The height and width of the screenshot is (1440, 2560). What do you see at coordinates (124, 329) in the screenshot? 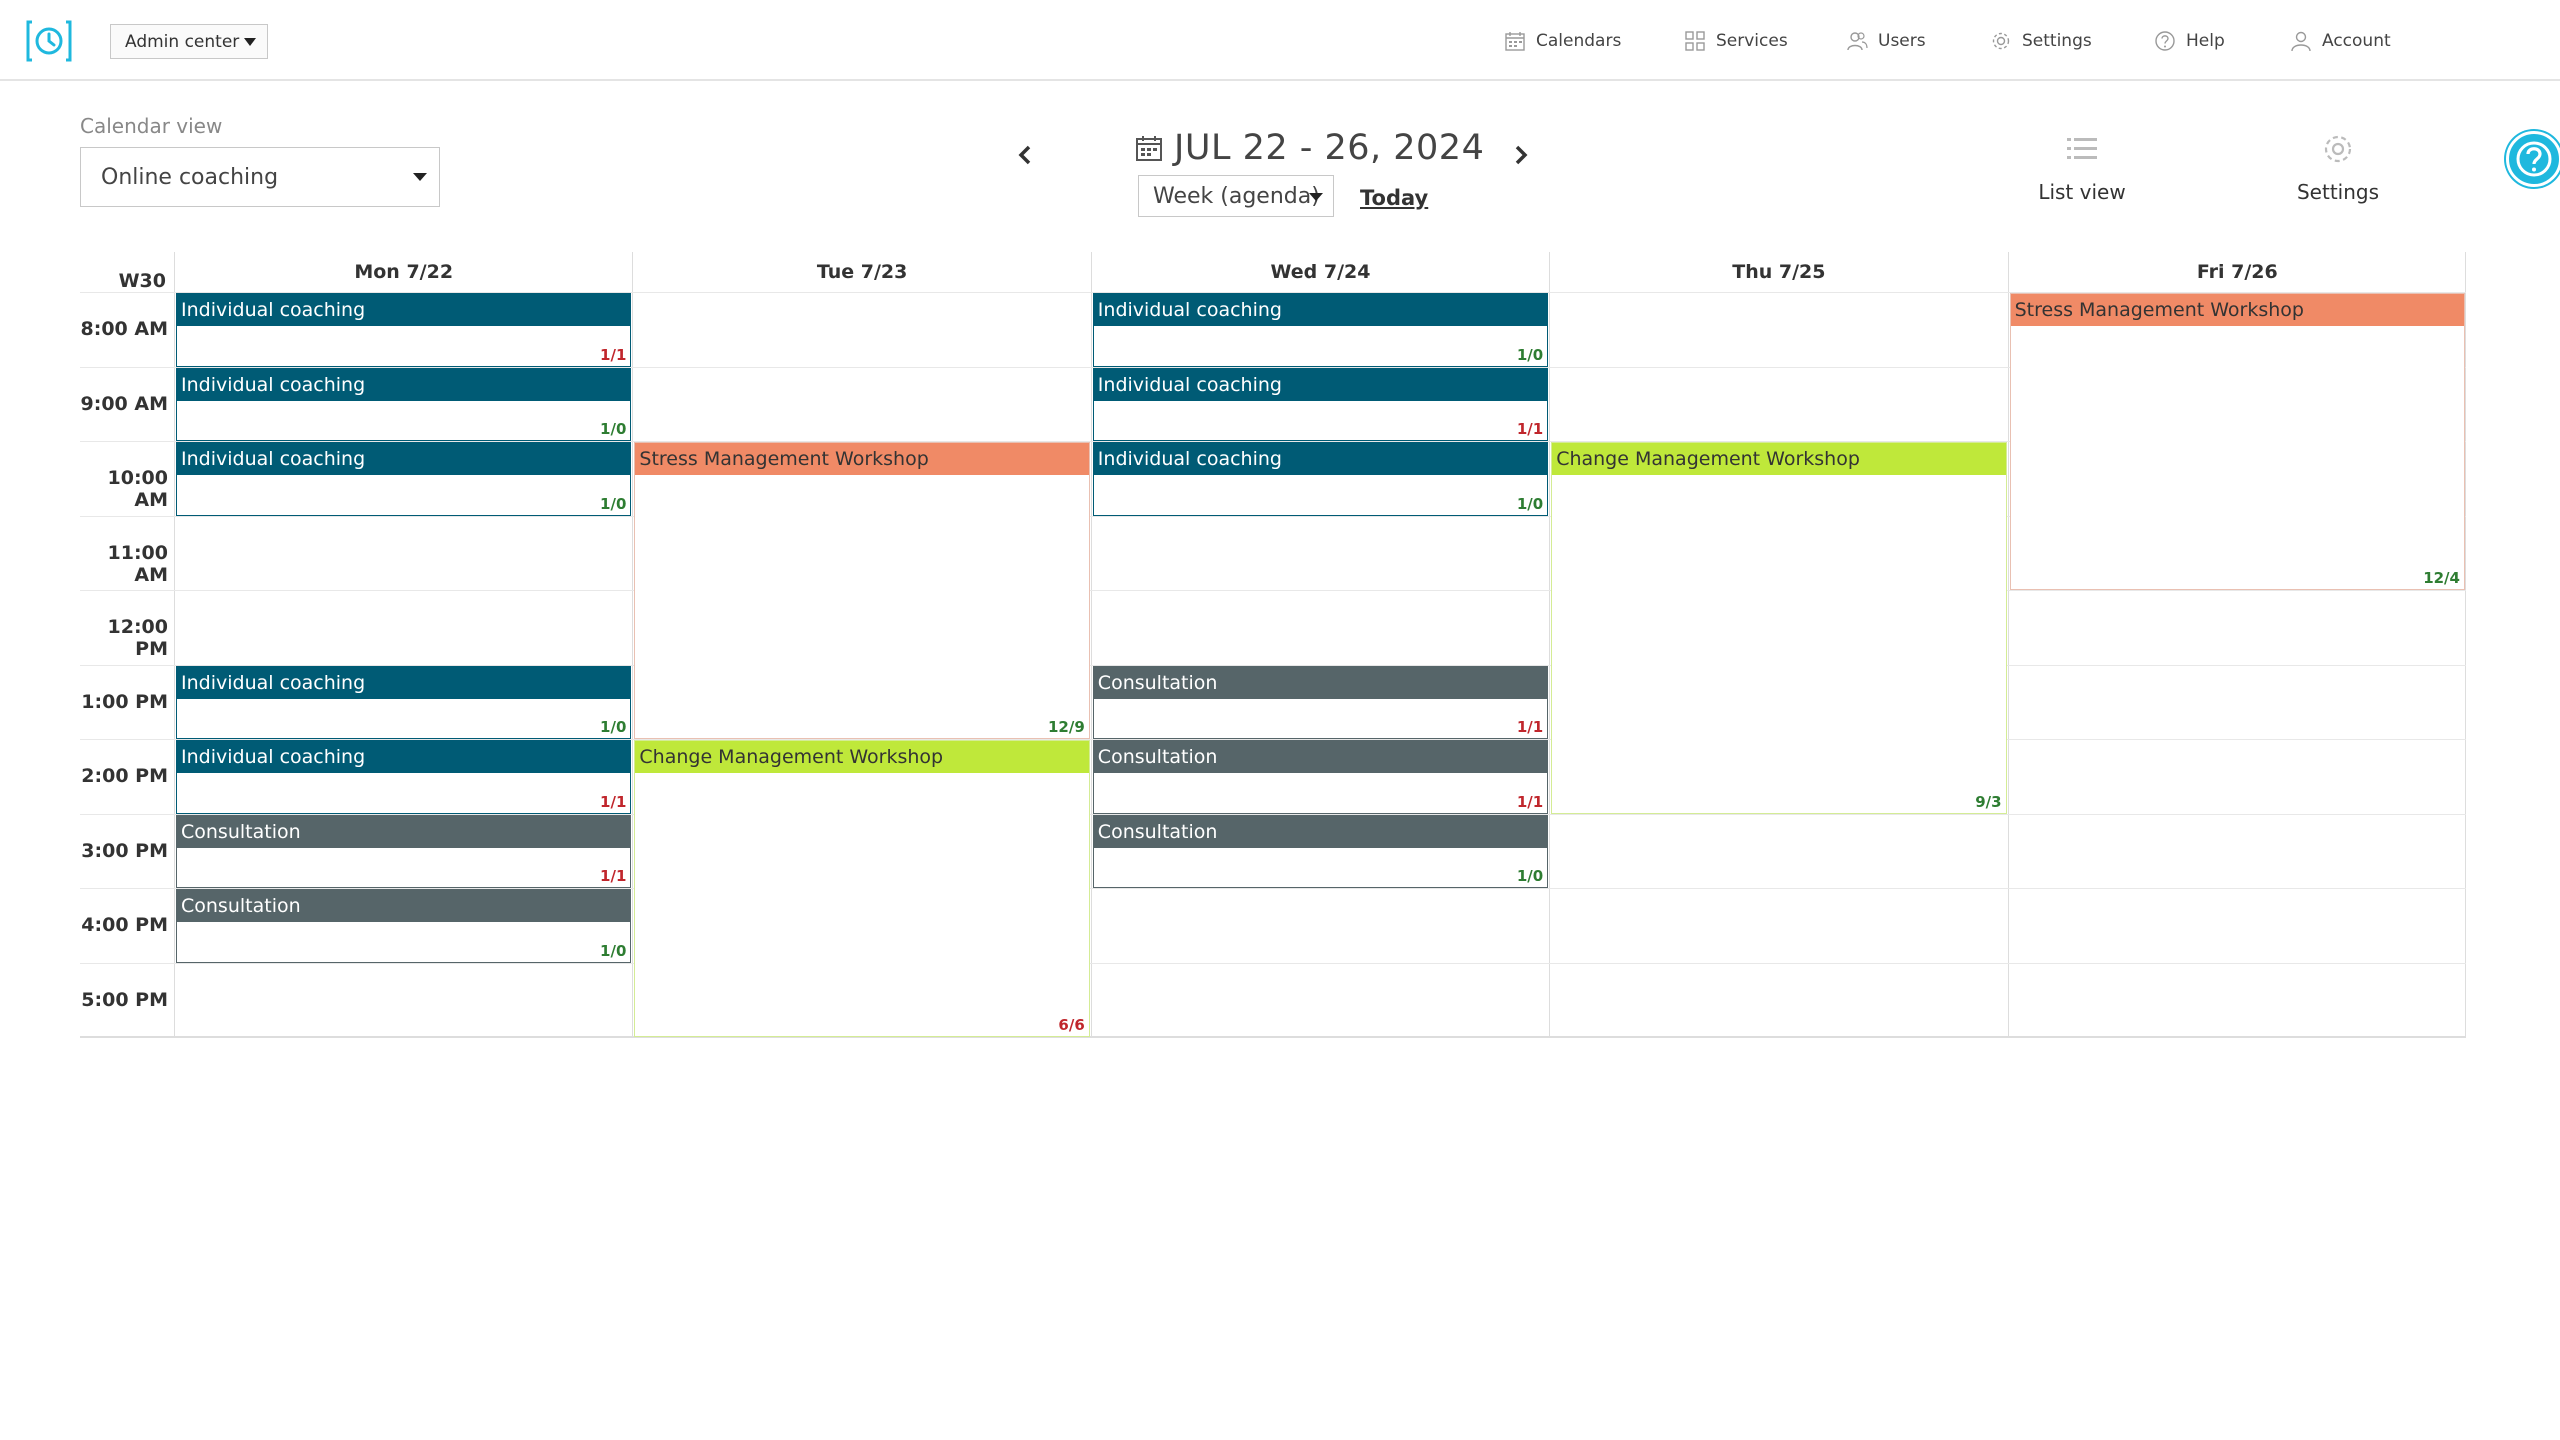
I see `time-label: 8:00 AM` at bounding box center [124, 329].